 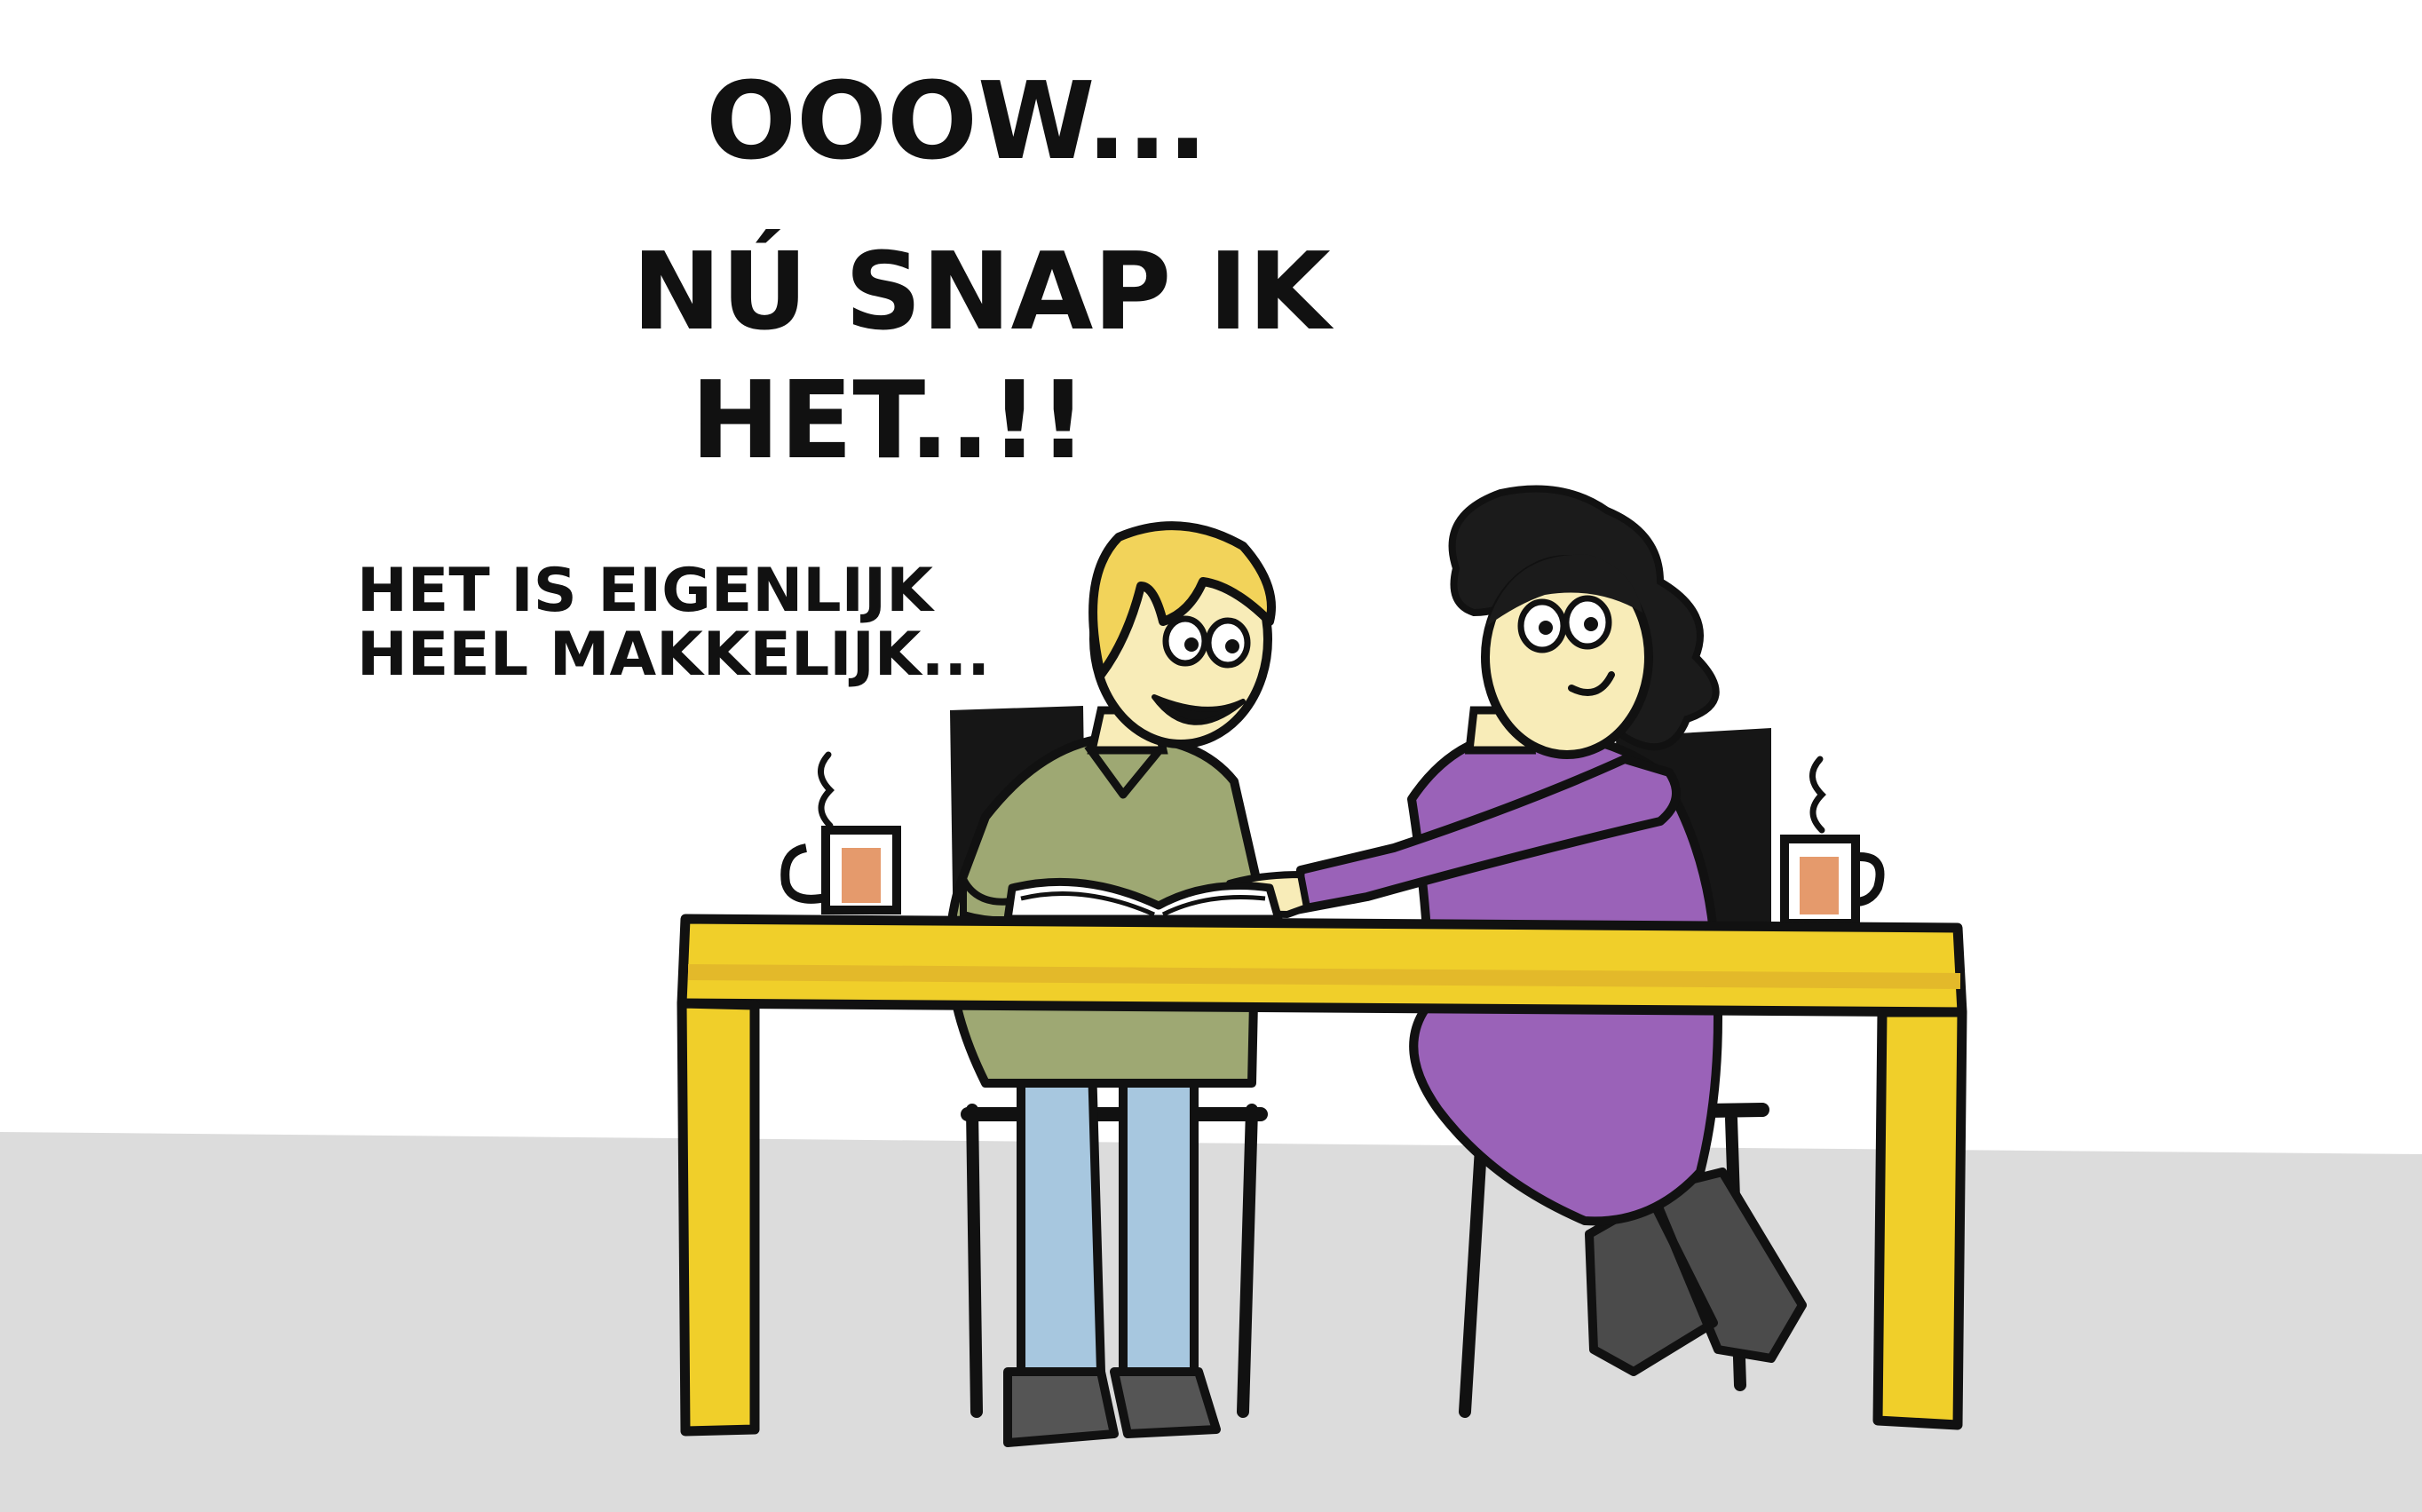 What do you see at coordinates (889, 421) in the screenshot?
I see `exclamation-line-3: HET..!!` at bounding box center [889, 421].